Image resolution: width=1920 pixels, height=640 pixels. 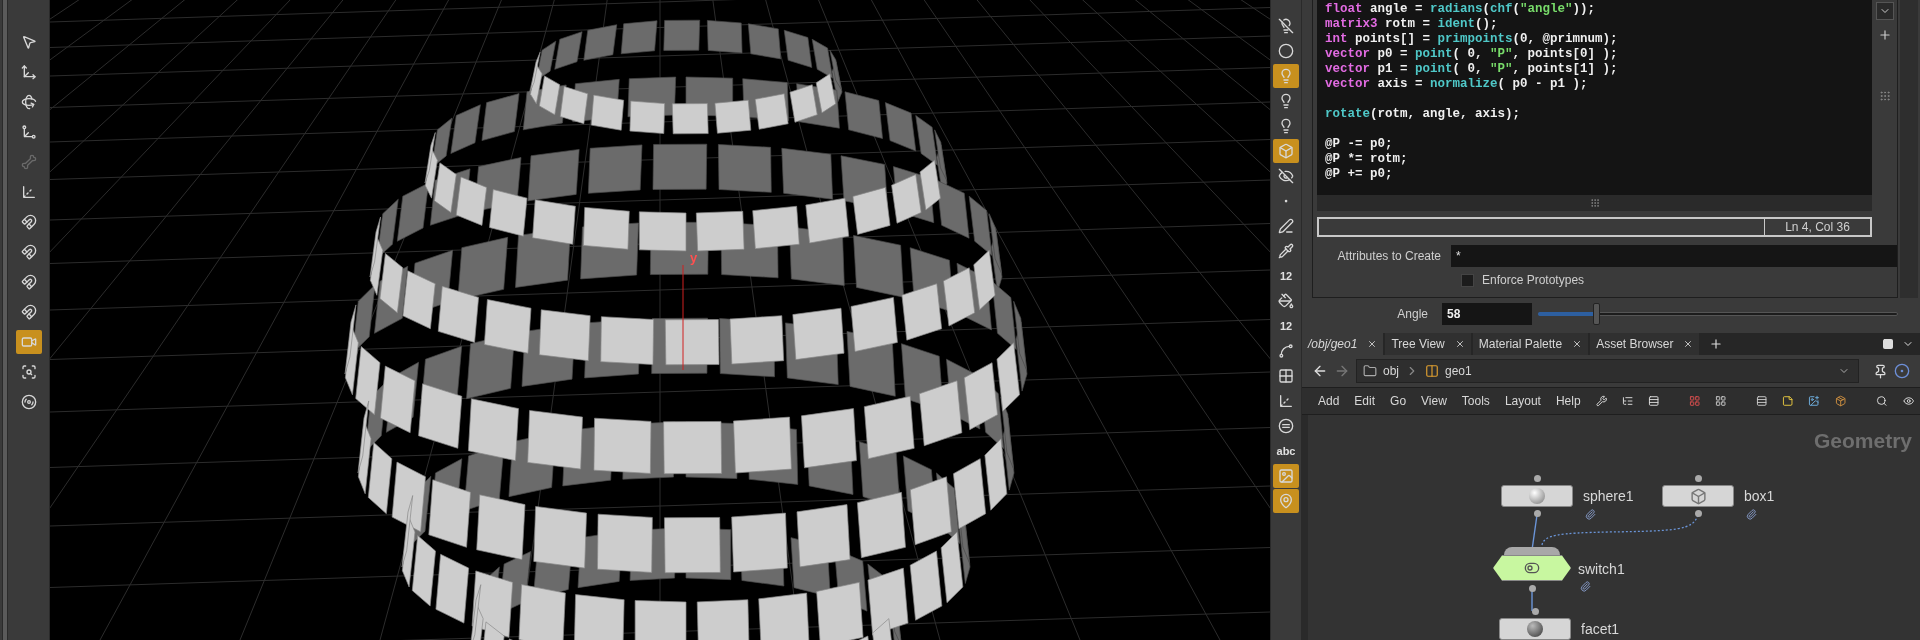 What do you see at coordinates (1902, 371) in the screenshot?
I see `target-icon` at bounding box center [1902, 371].